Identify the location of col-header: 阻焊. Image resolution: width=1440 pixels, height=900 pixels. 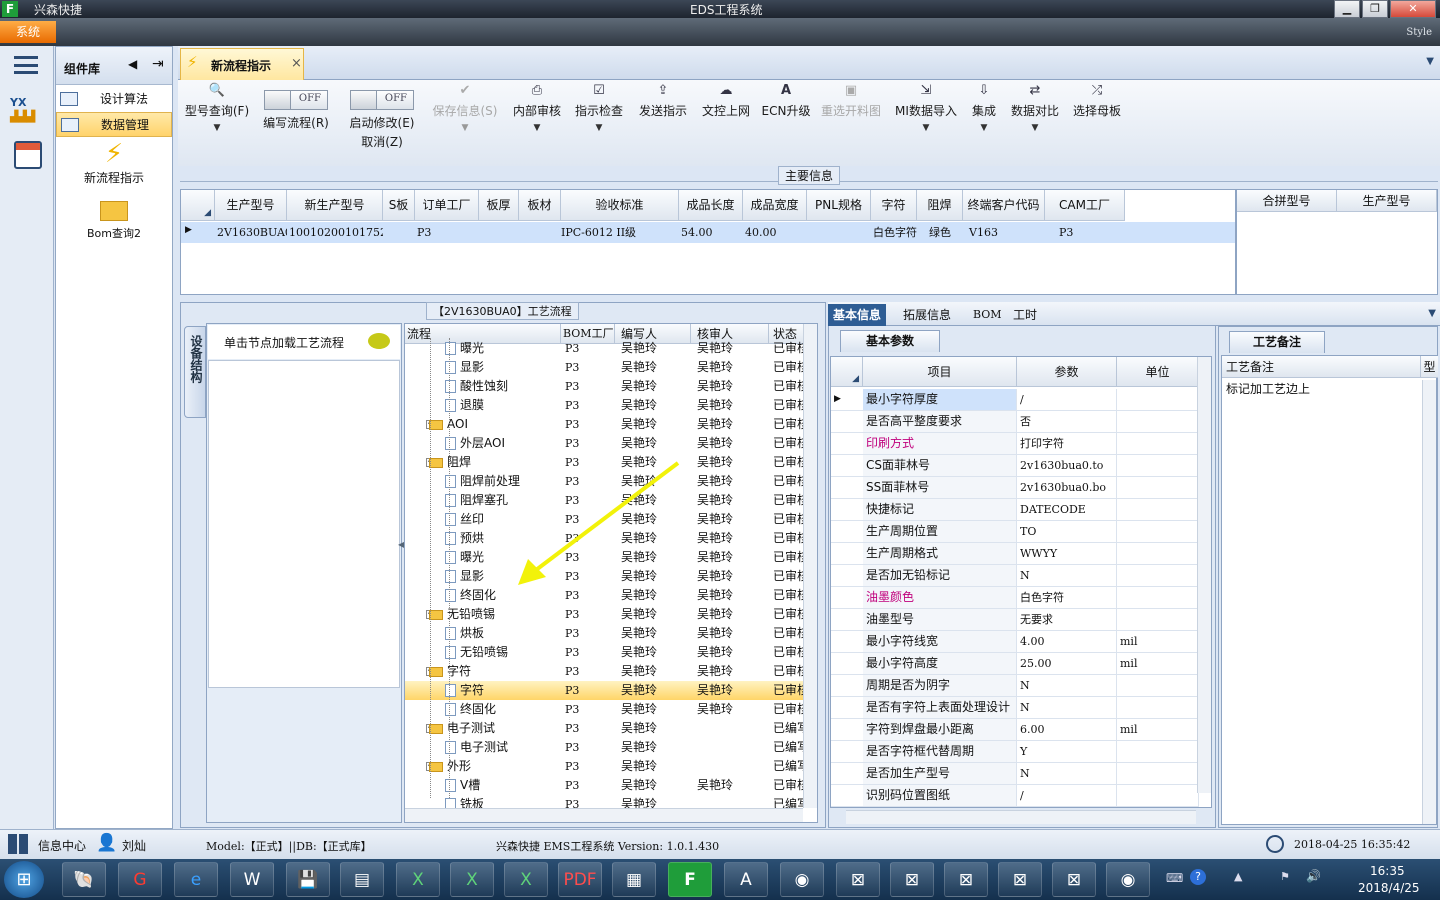
(940, 205).